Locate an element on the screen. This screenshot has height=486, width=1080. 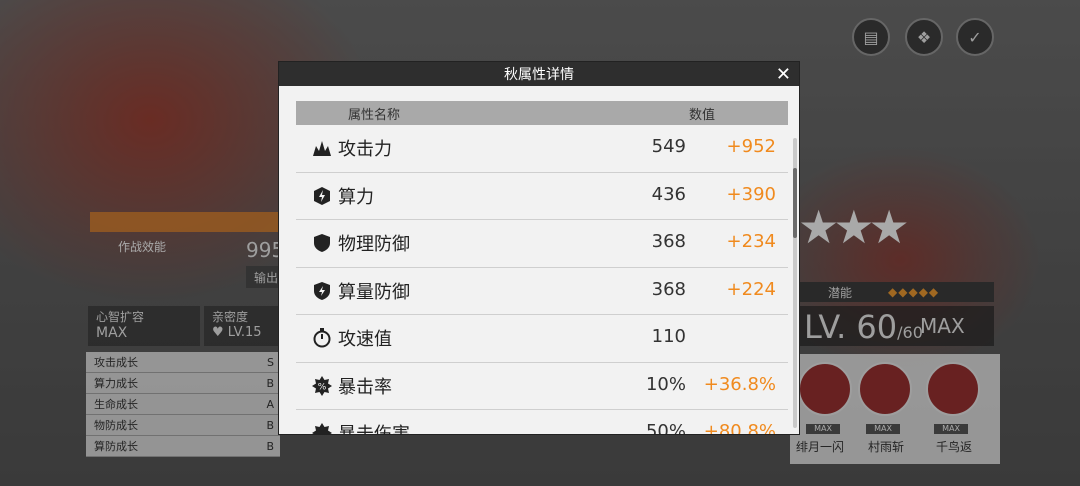
attribute-row: 物理防御 368 +234 is located at coordinates (542, 244).